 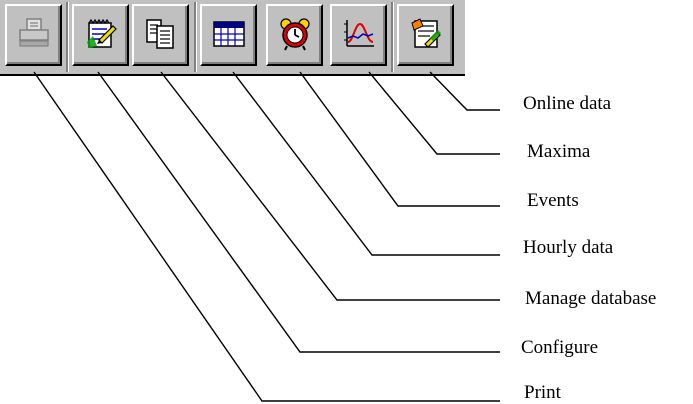 What do you see at coordinates (464, 91) in the screenshot?
I see `callout-line-online-data` at bounding box center [464, 91].